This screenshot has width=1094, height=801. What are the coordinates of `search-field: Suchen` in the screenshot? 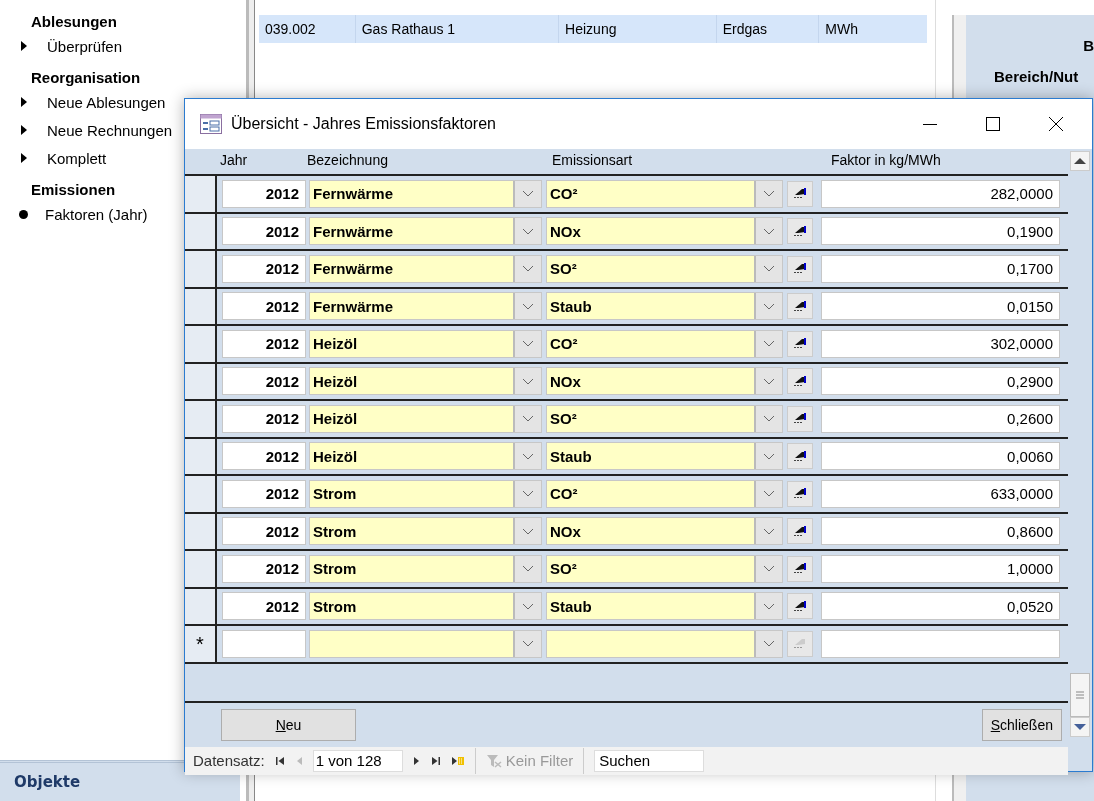 It's located at (649, 760).